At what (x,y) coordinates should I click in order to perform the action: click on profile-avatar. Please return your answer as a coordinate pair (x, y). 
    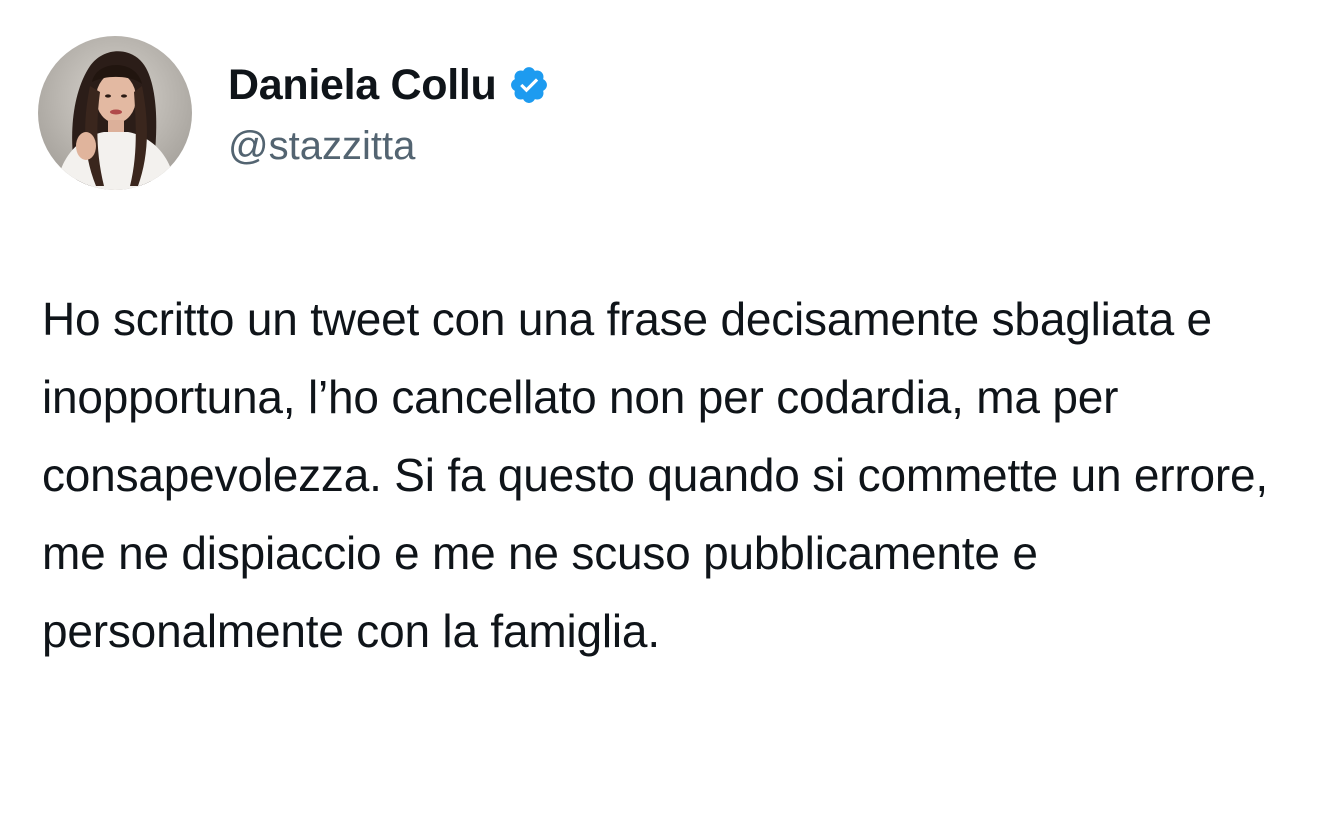
    Looking at the image, I should click on (115, 113).